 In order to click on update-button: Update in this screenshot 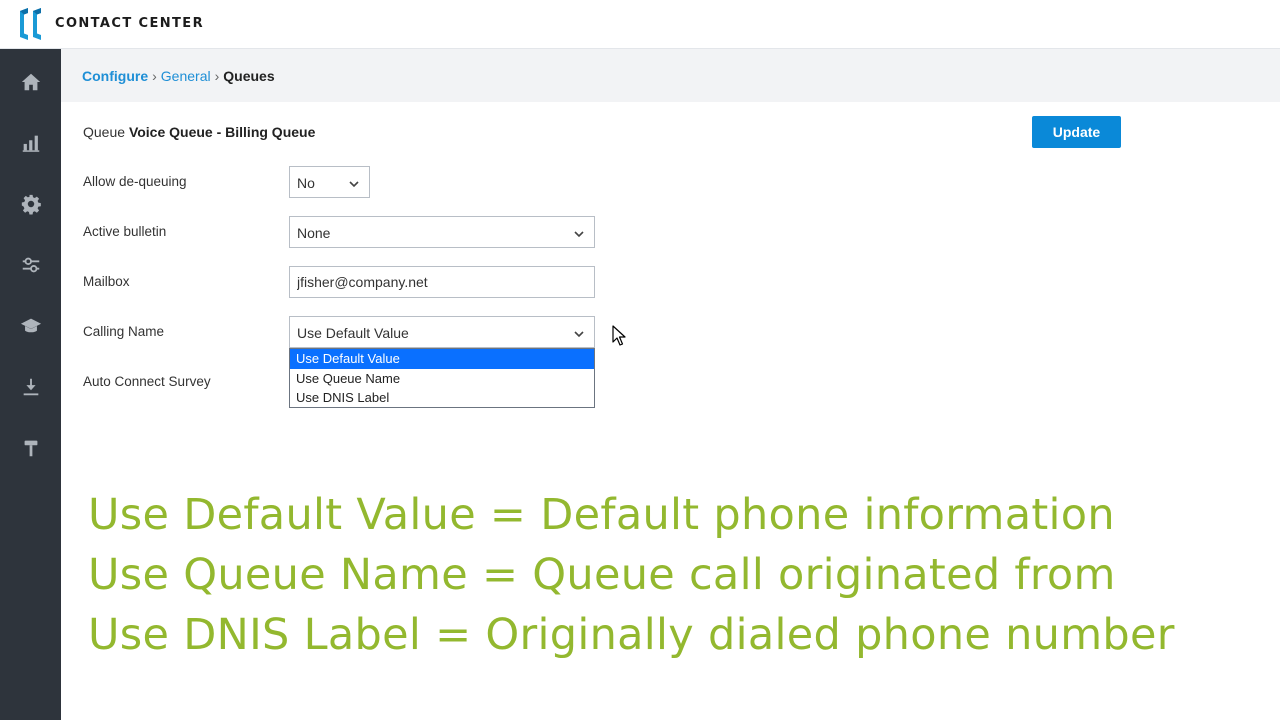, I will do `click(1076, 132)`.